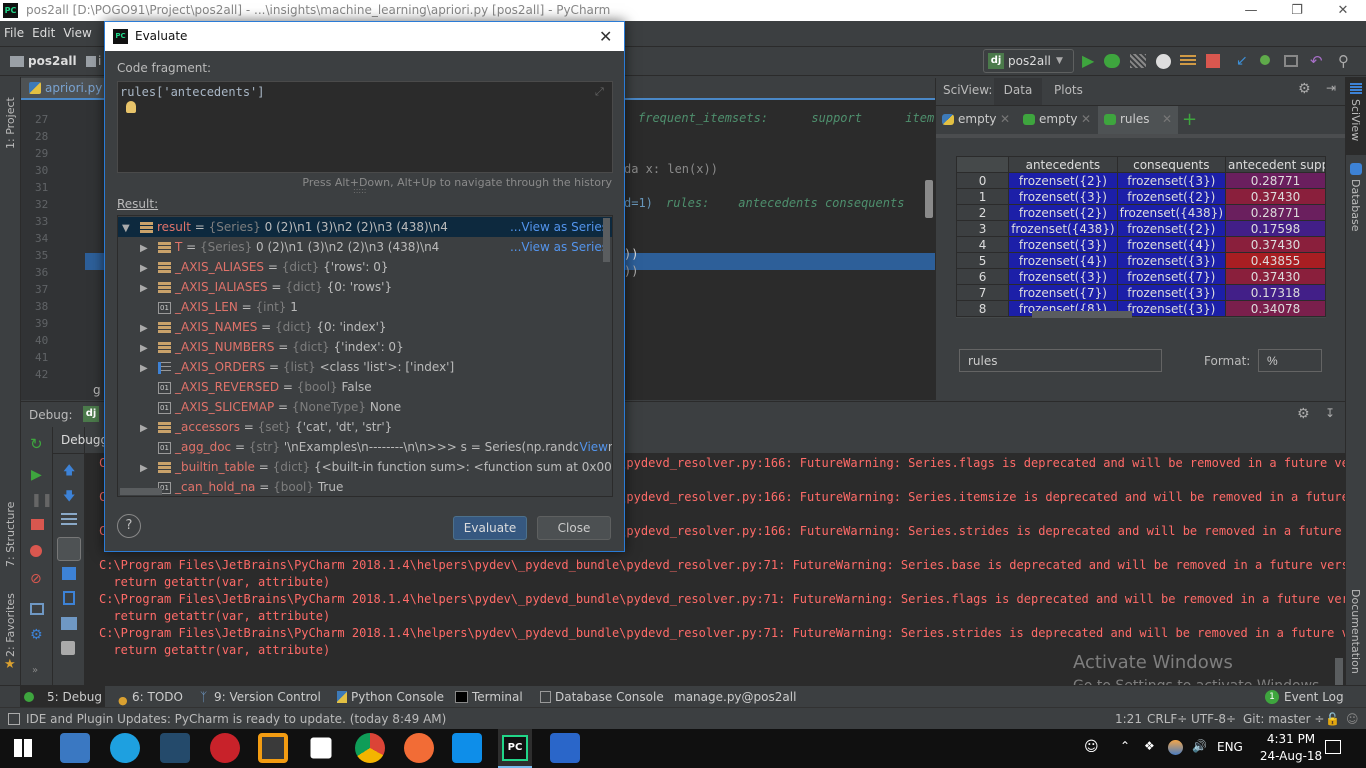  I want to click on data-tab-rules: rules ✕, so click(1138, 120).